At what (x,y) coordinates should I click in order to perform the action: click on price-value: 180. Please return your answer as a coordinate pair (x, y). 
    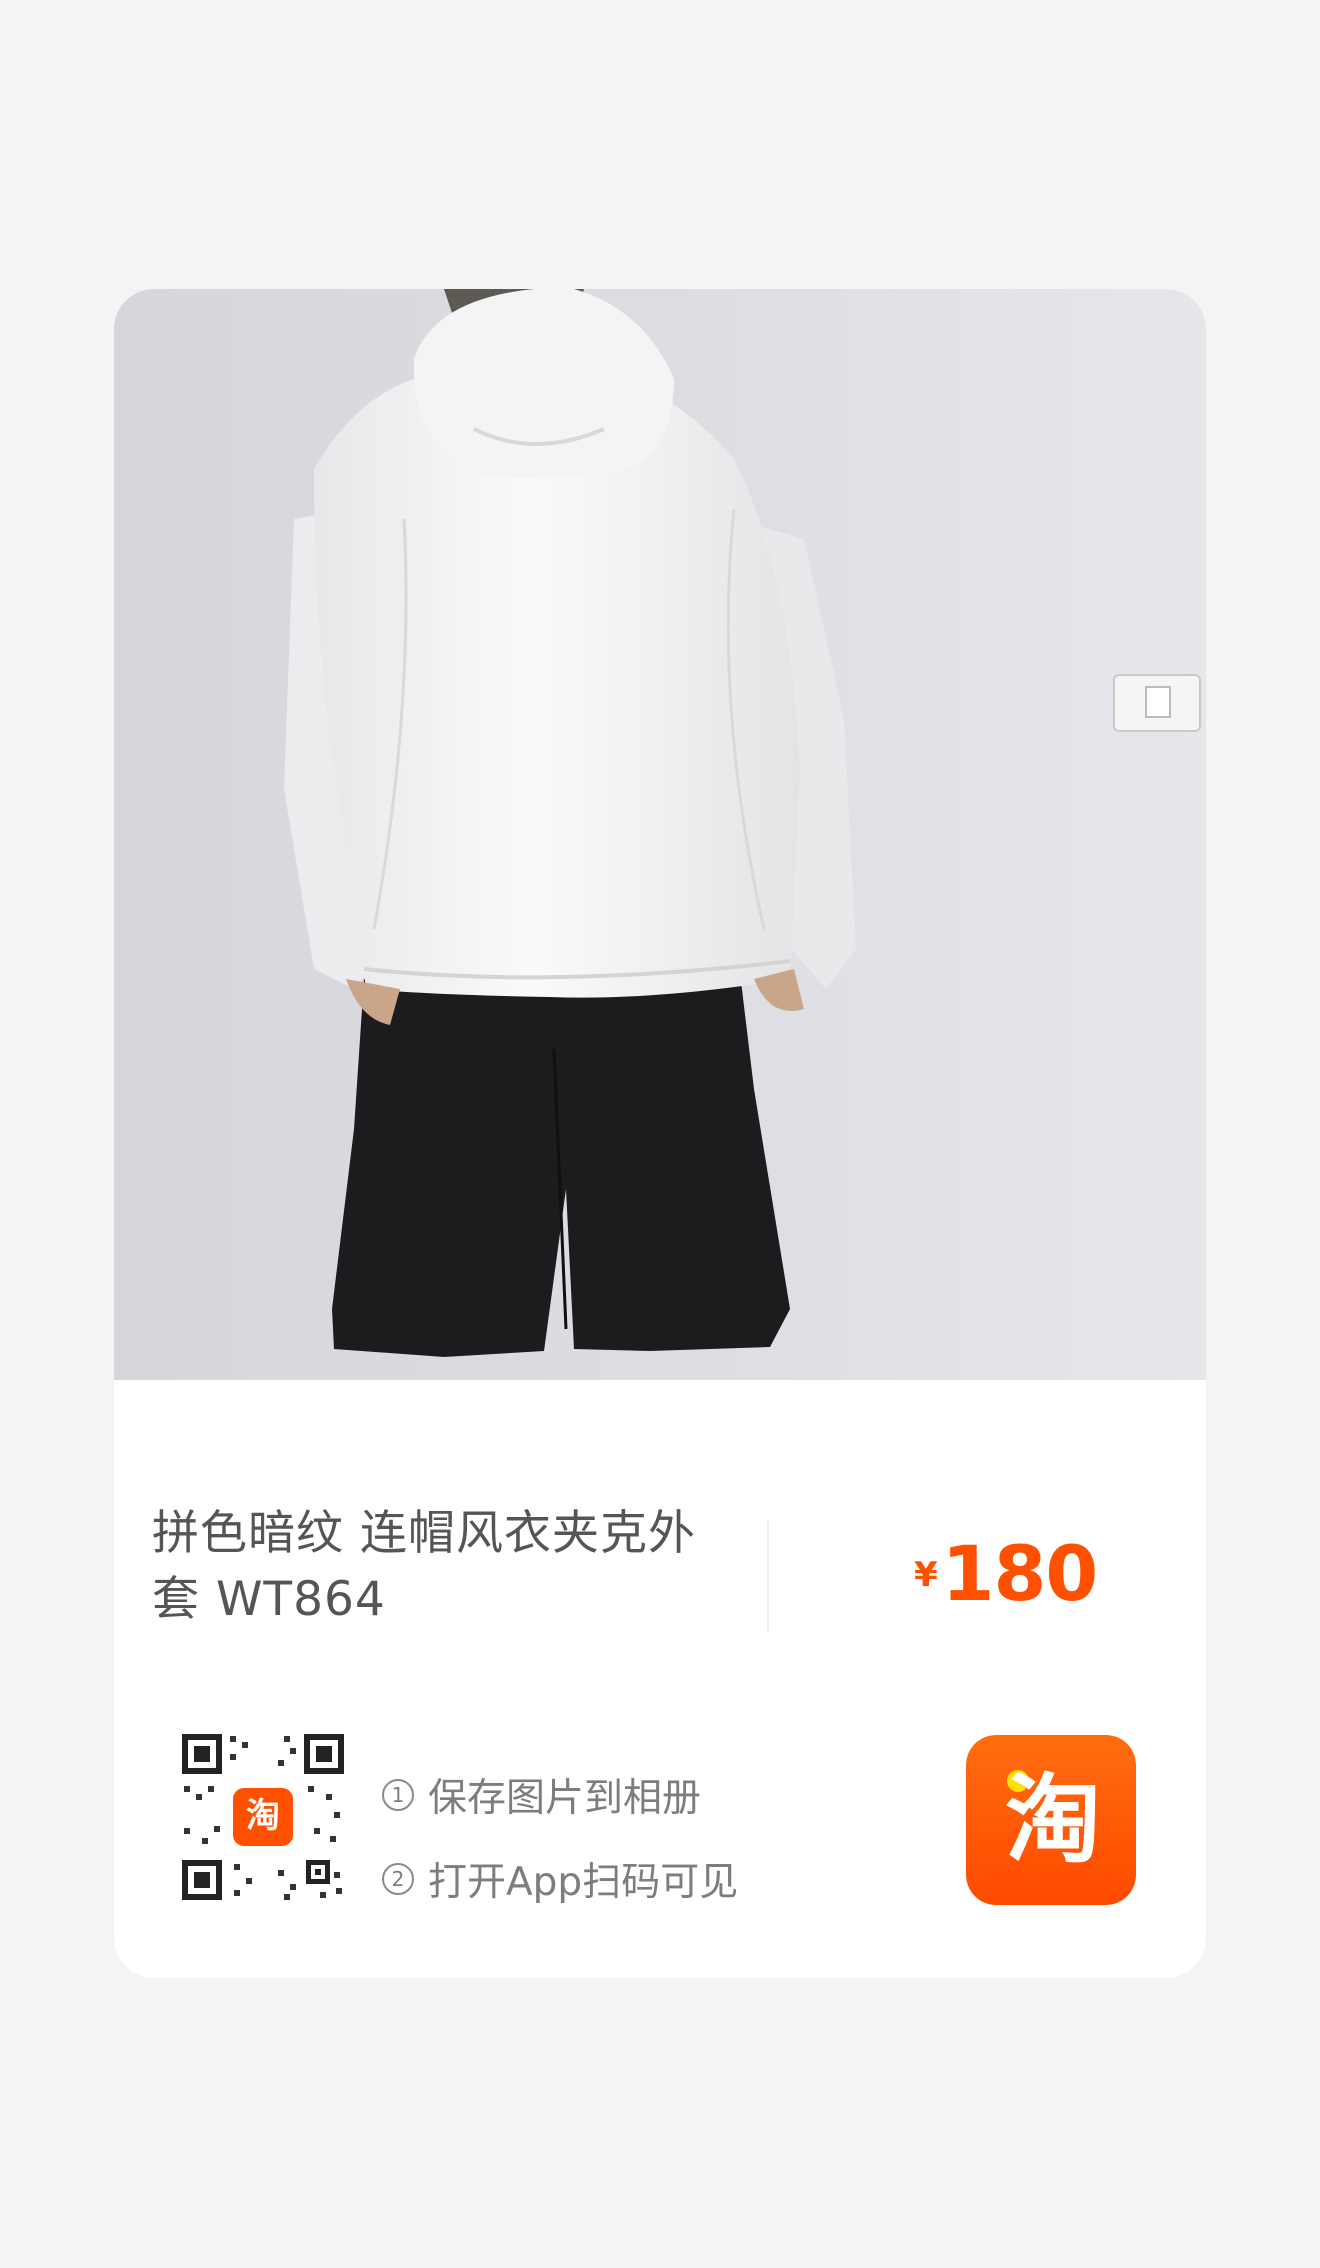
    Looking at the image, I should click on (1020, 1573).